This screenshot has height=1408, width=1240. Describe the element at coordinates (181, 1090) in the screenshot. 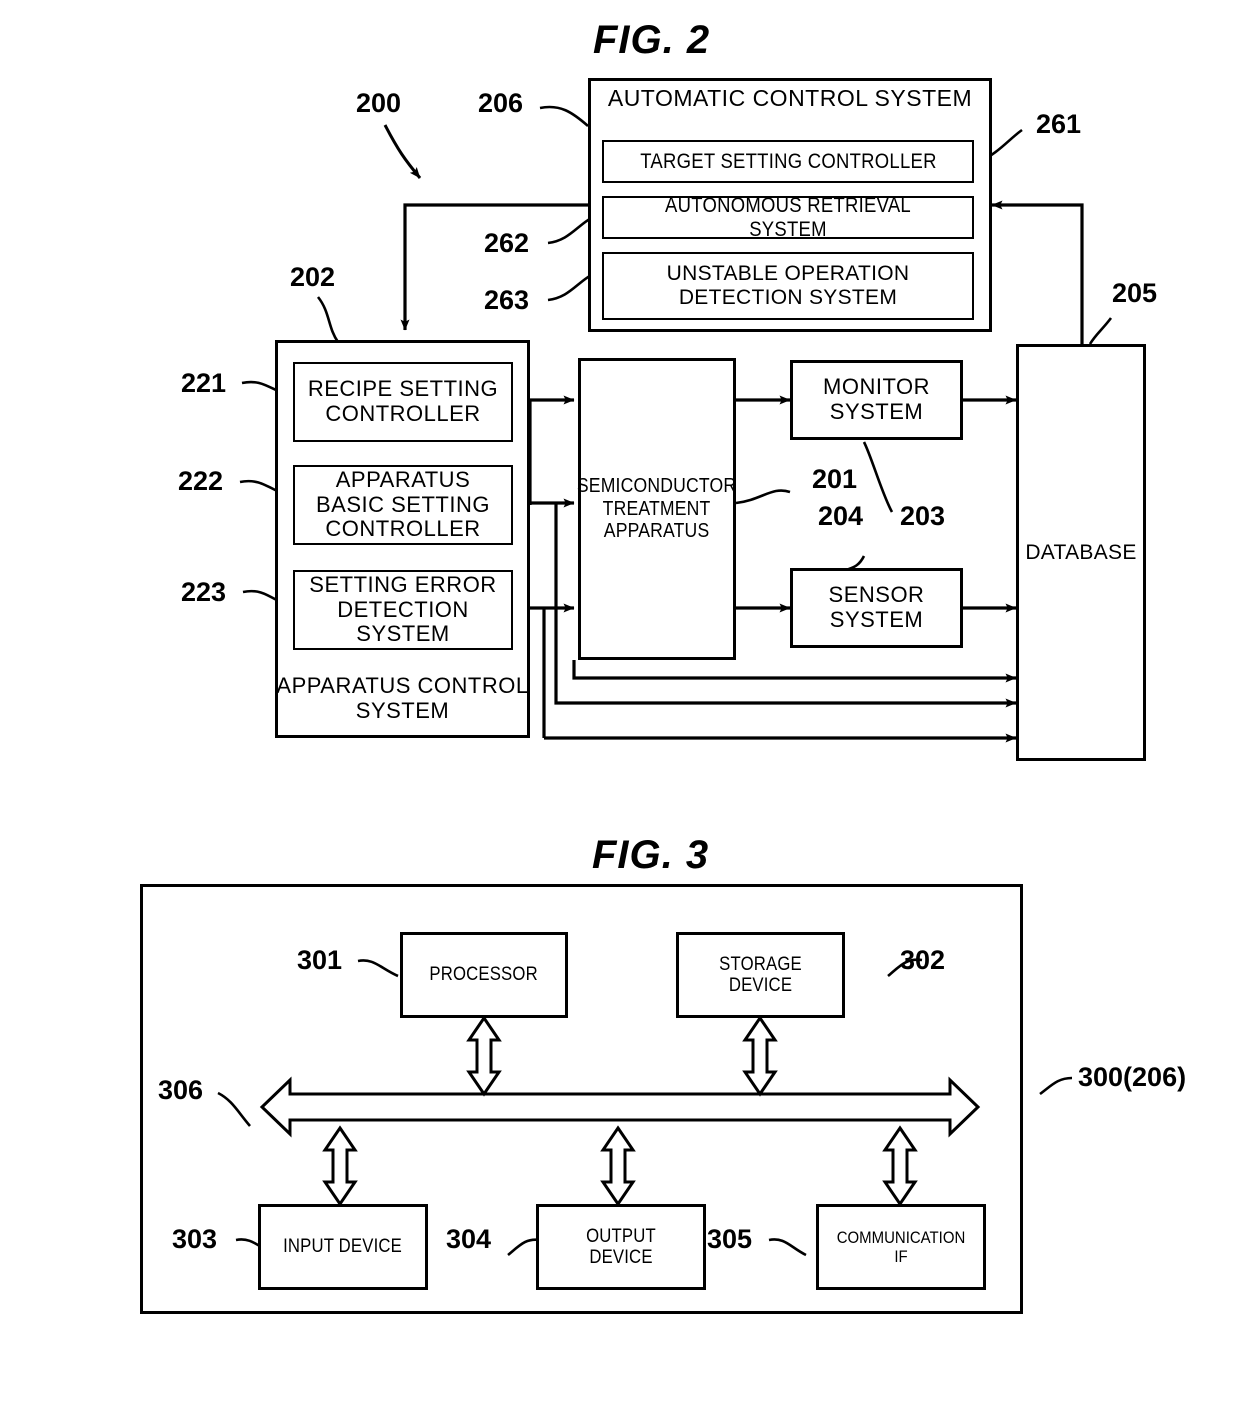

I see `ref-306: 306` at that location.